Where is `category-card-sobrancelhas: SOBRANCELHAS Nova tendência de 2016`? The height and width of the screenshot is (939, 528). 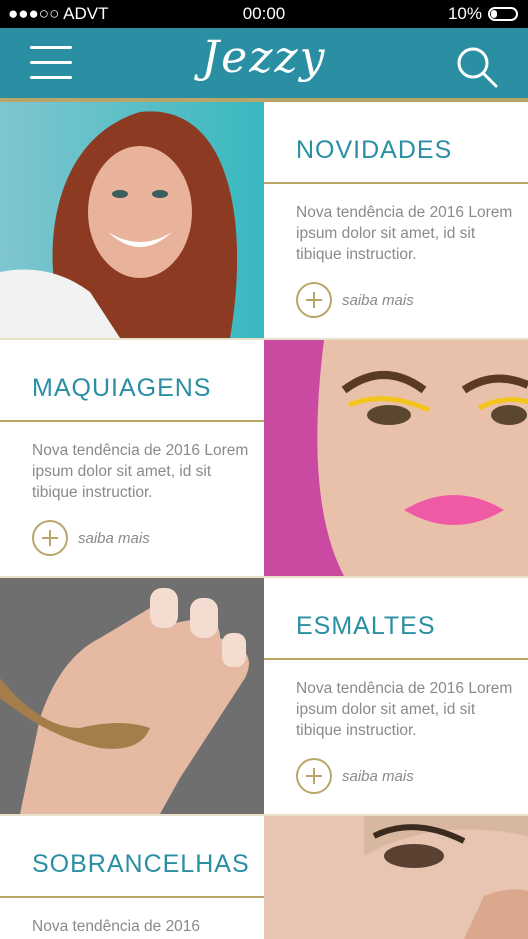 category-card-sobrancelhas: SOBRANCELHAS Nova tendência de 2016 is located at coordinates (132, 877).